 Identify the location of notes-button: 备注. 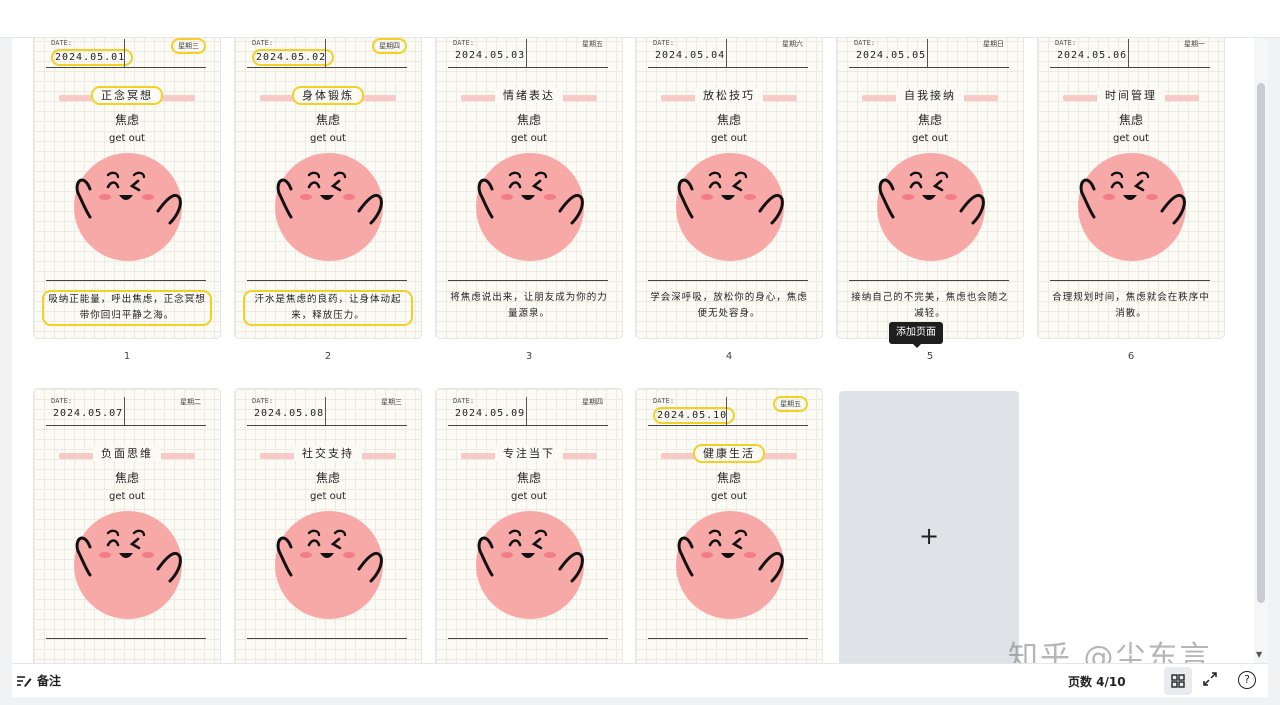
(38, 680).